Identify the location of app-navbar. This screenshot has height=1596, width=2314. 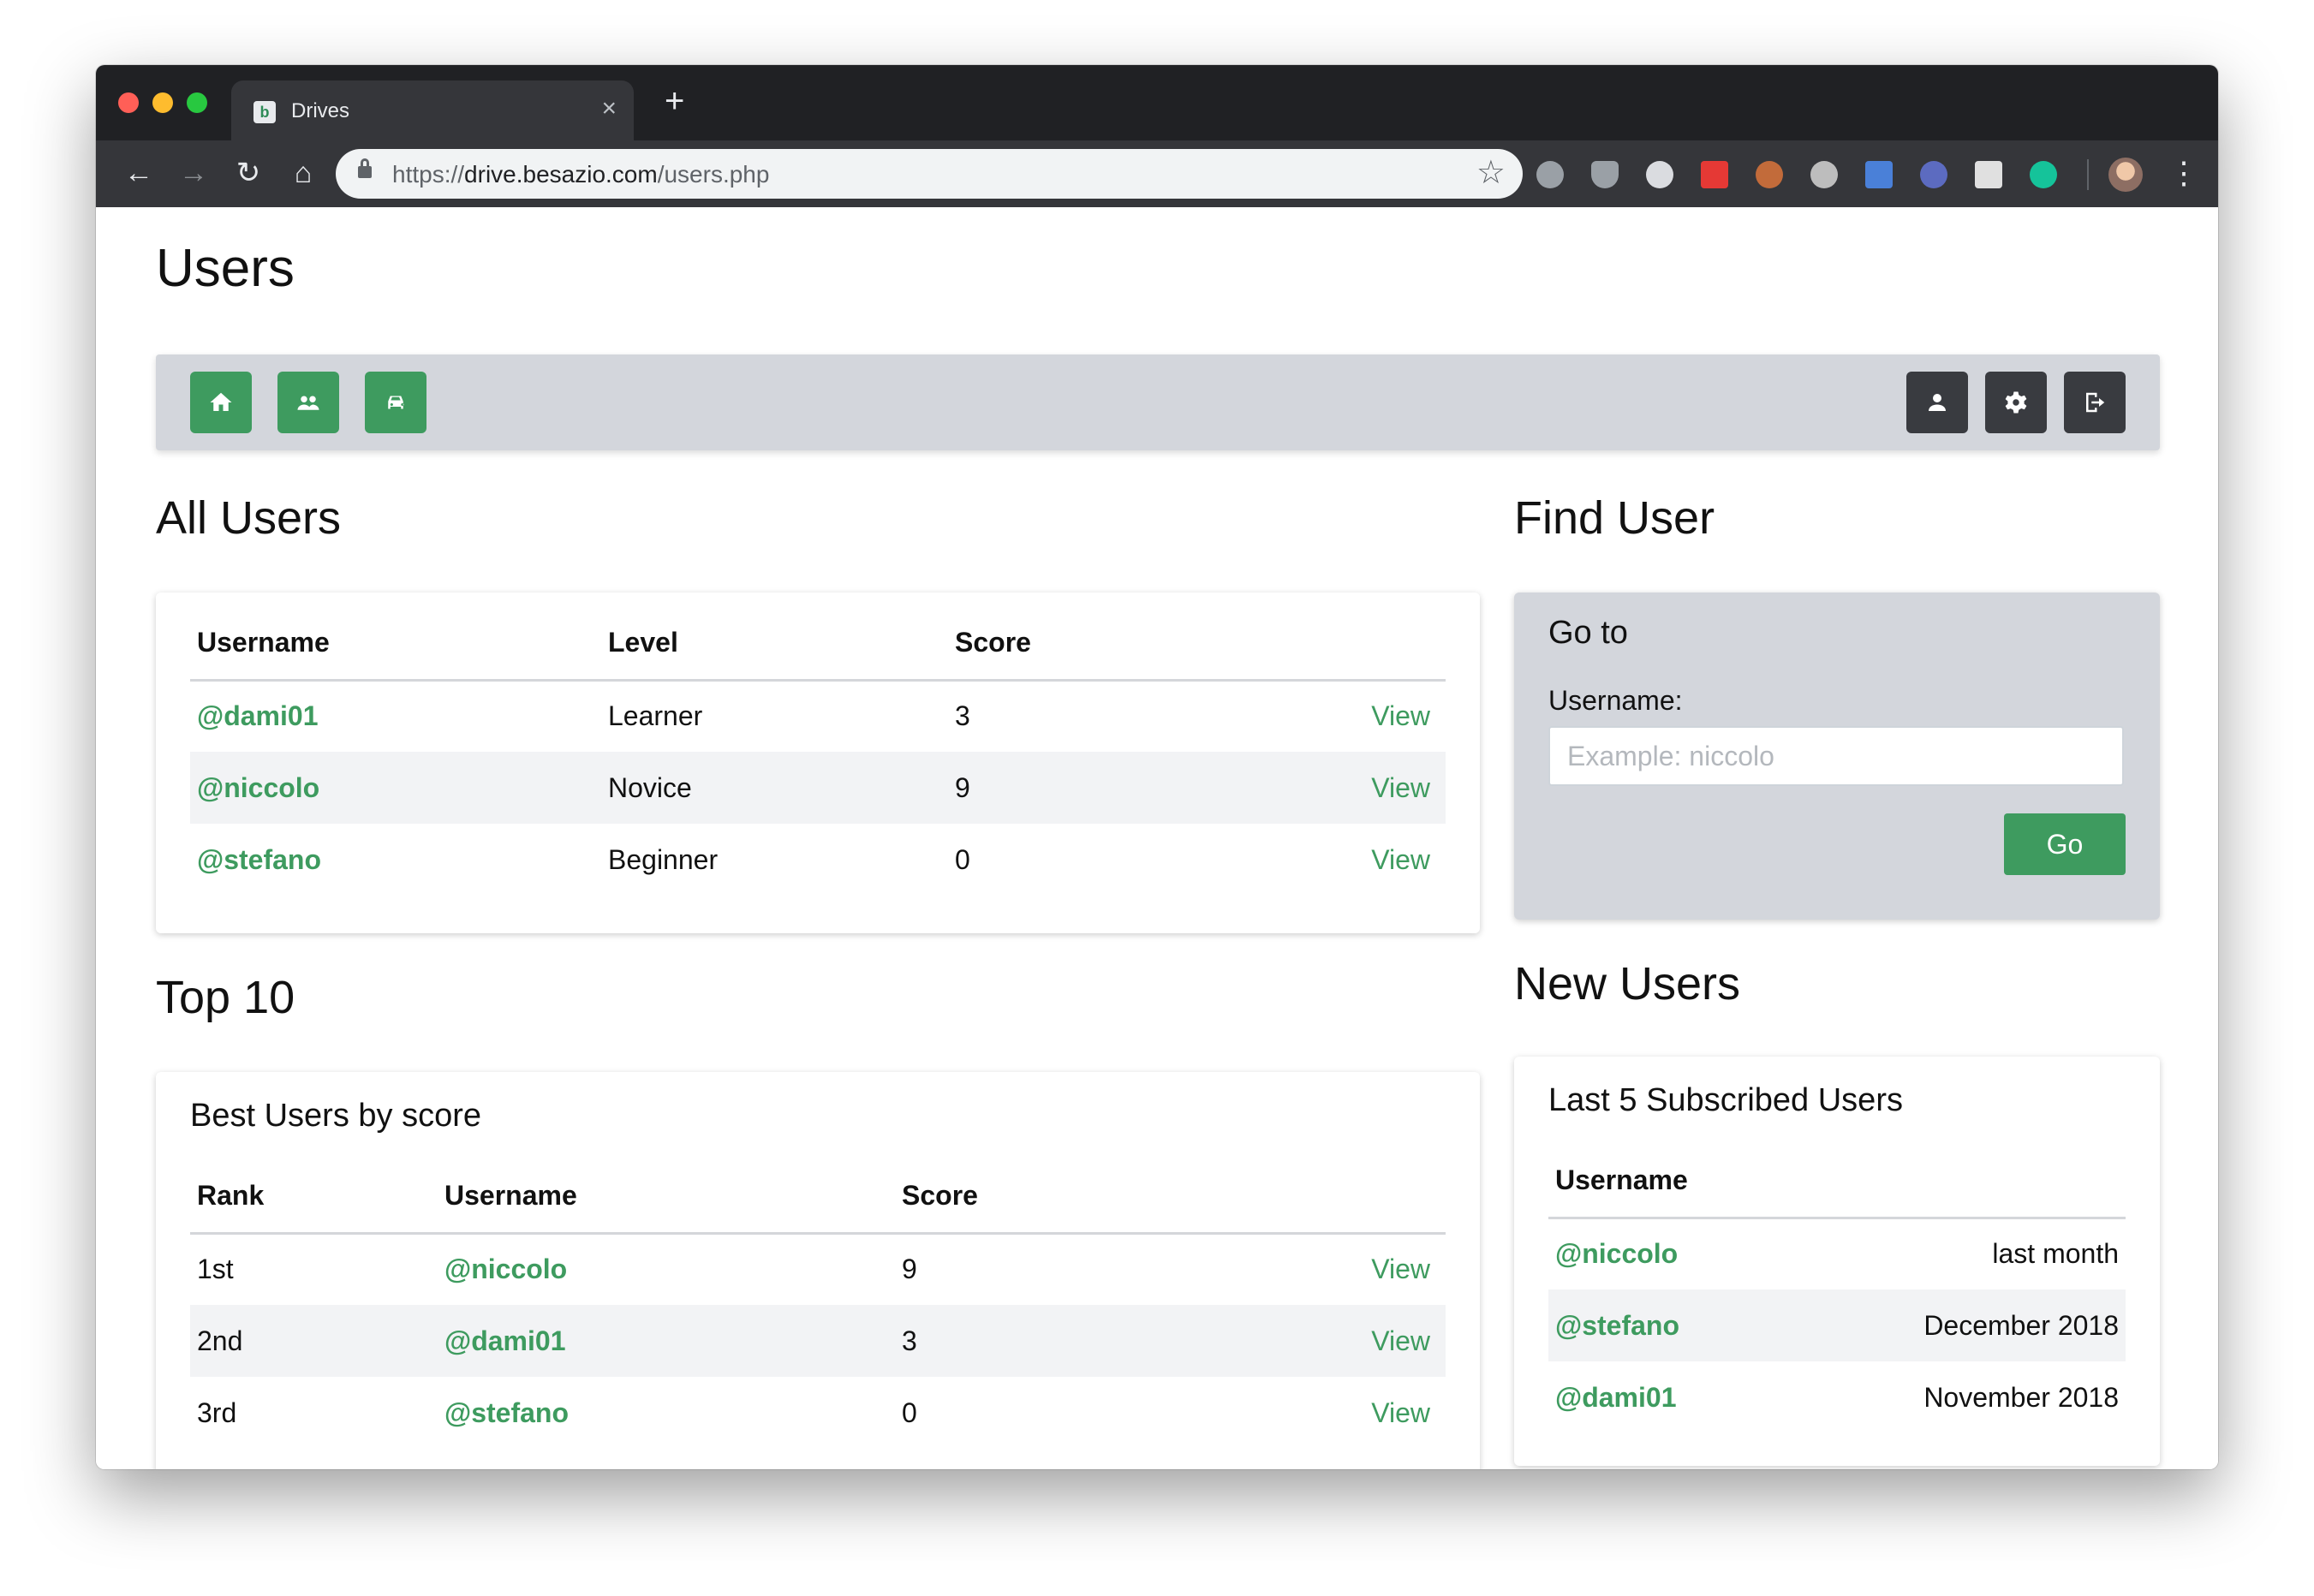
(1158, 402).